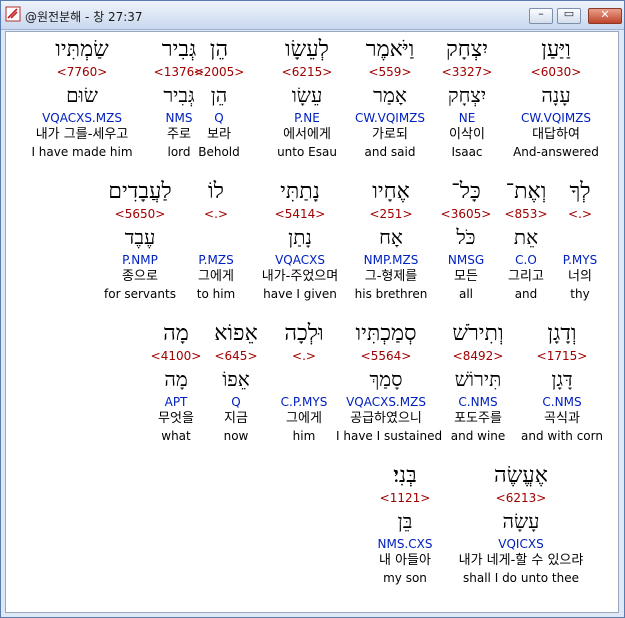  What do you see at coordinates (405, 560) in the screenshot?
I see `korean-gloss: 내 아들아` at bounding box center [405, 560].